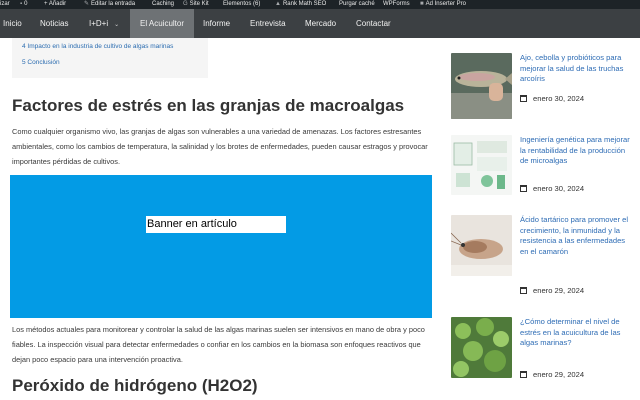  Describe the element at coordinates (163, 4) in the screenshot. I see `admin-bar-caching: Caching` at that location.